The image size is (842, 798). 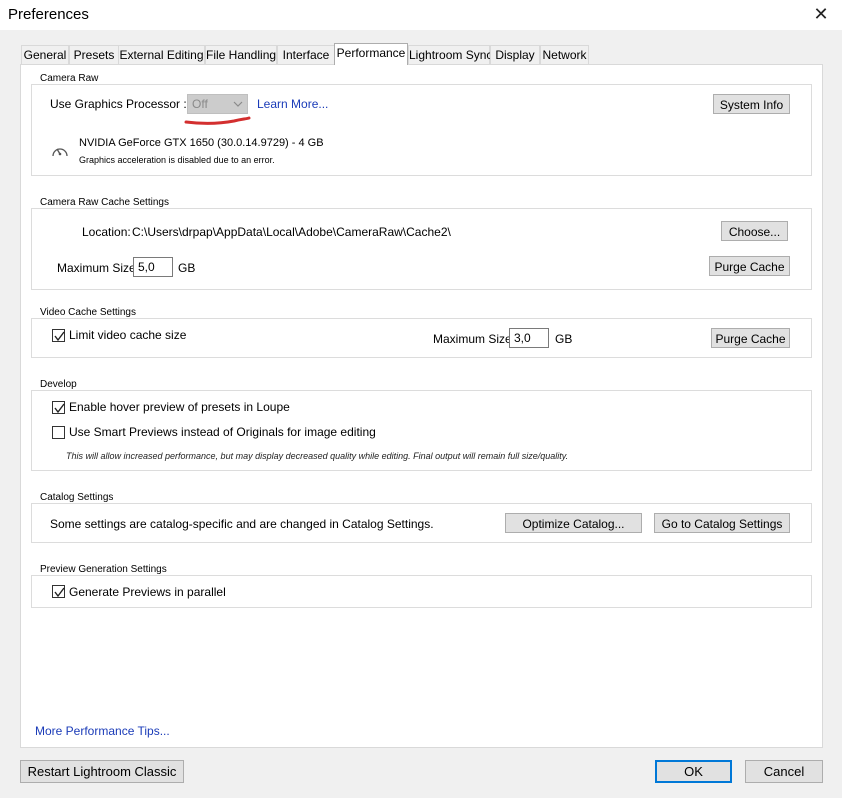 What do you see at coordinates (693, 771) in the screenshot?
I see `ok-button: OK` at bounding box center [693, 771].